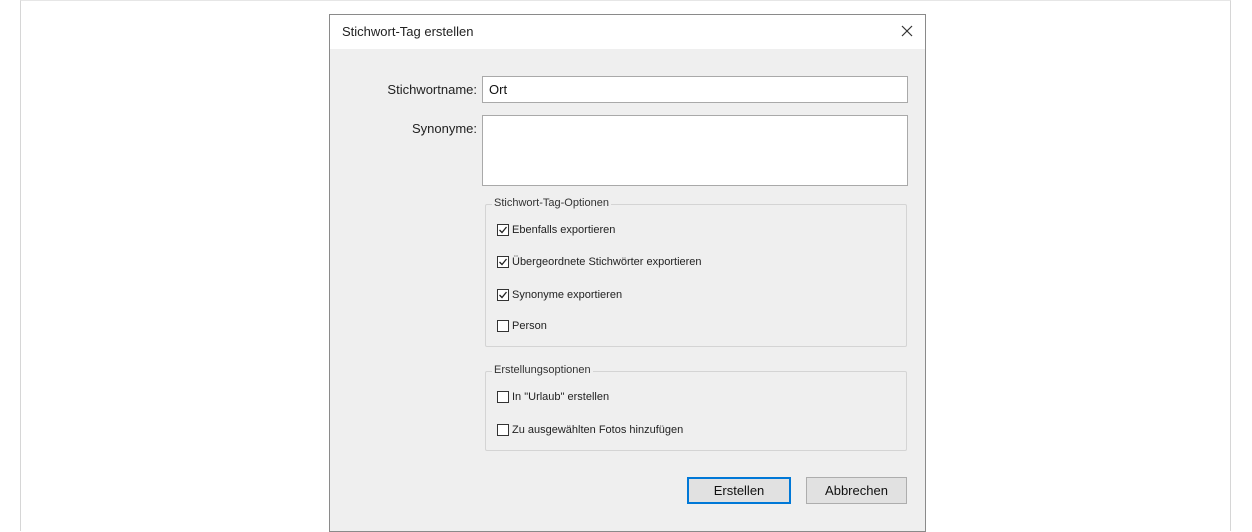  What do you see at coordinates (567, 295) in the screenshot?
I see `checkbox-label: Synonyme exportieren` at bounding box center [567, 295].